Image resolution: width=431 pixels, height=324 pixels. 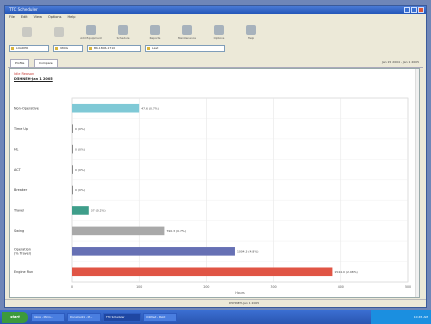 I want to click on status-text: D5HNEH-Jan 1 2005, so click(x=244, y=303).